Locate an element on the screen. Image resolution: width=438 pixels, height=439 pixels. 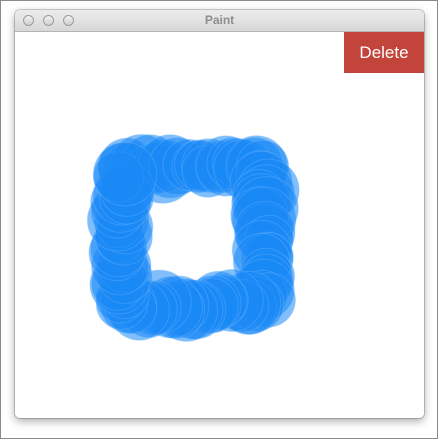
window-title: Paint is located at coordinates (219, 20).